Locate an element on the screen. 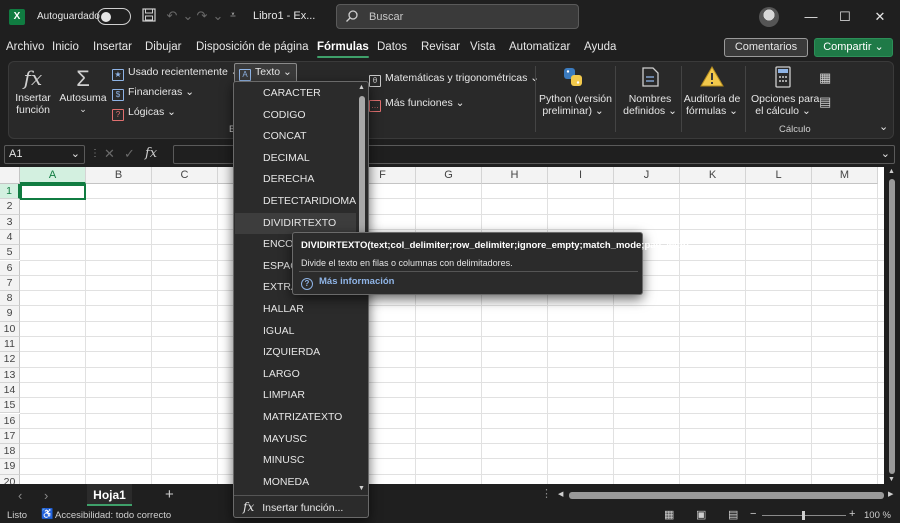  zoom-level: 100 % is located at coordinates (877, 515).